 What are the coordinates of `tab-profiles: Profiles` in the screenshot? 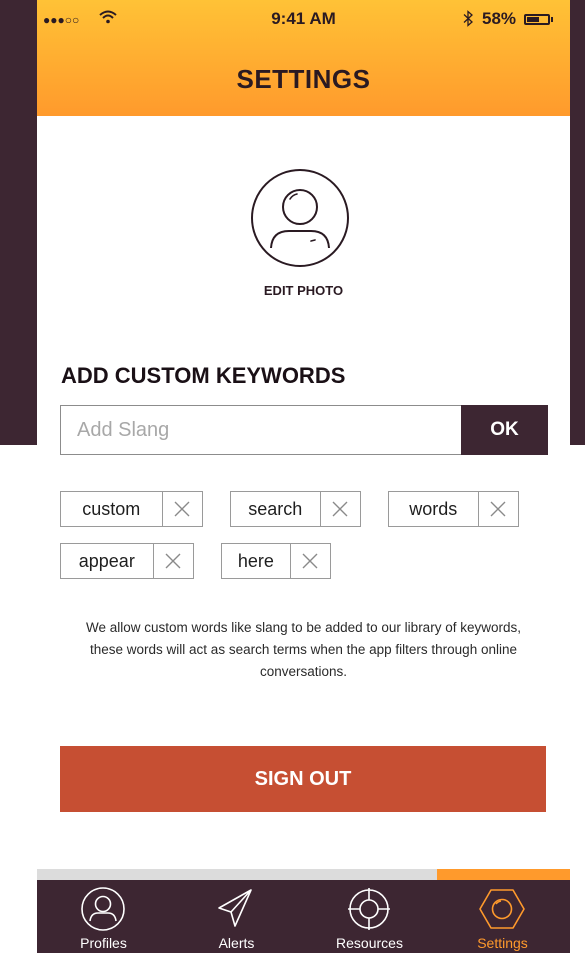 It's located at (103, 916).